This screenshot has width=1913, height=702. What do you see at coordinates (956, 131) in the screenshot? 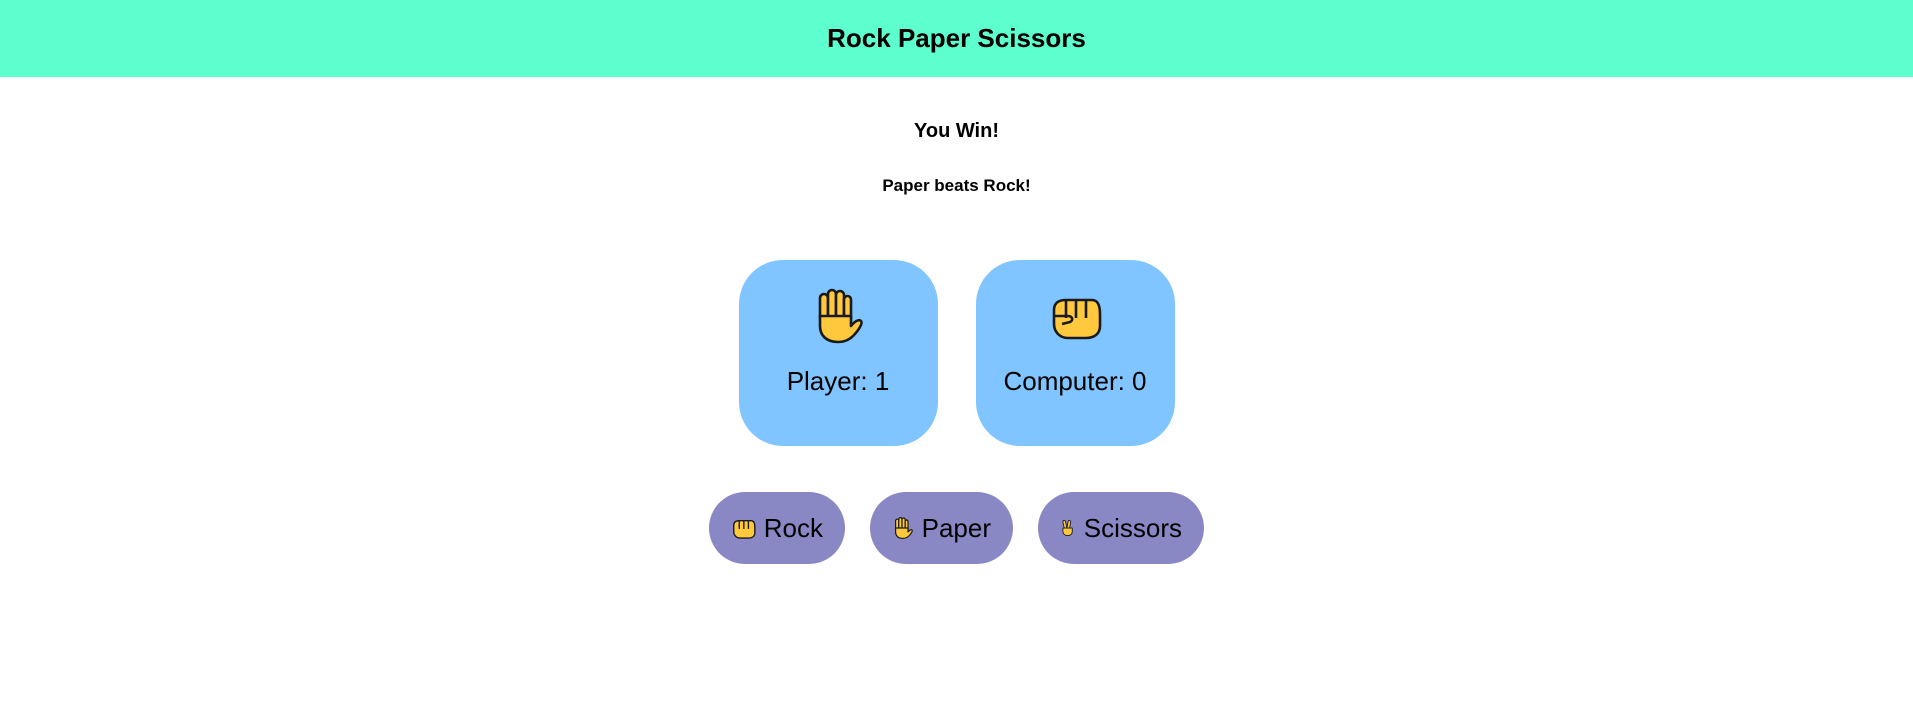
I see `result-message: You Win!` at bounding box center [956, 131].